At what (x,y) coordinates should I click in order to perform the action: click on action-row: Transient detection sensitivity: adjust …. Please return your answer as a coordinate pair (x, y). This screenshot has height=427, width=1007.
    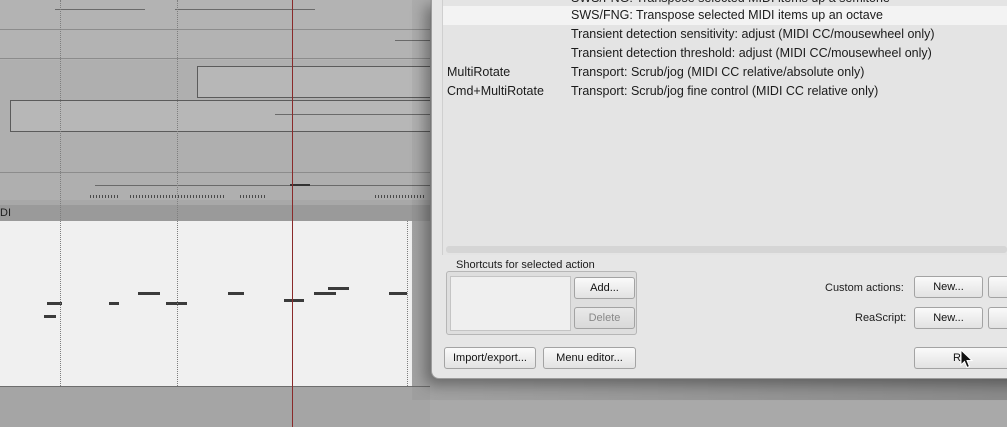
    Looking at the image, I should click on (725, 34).